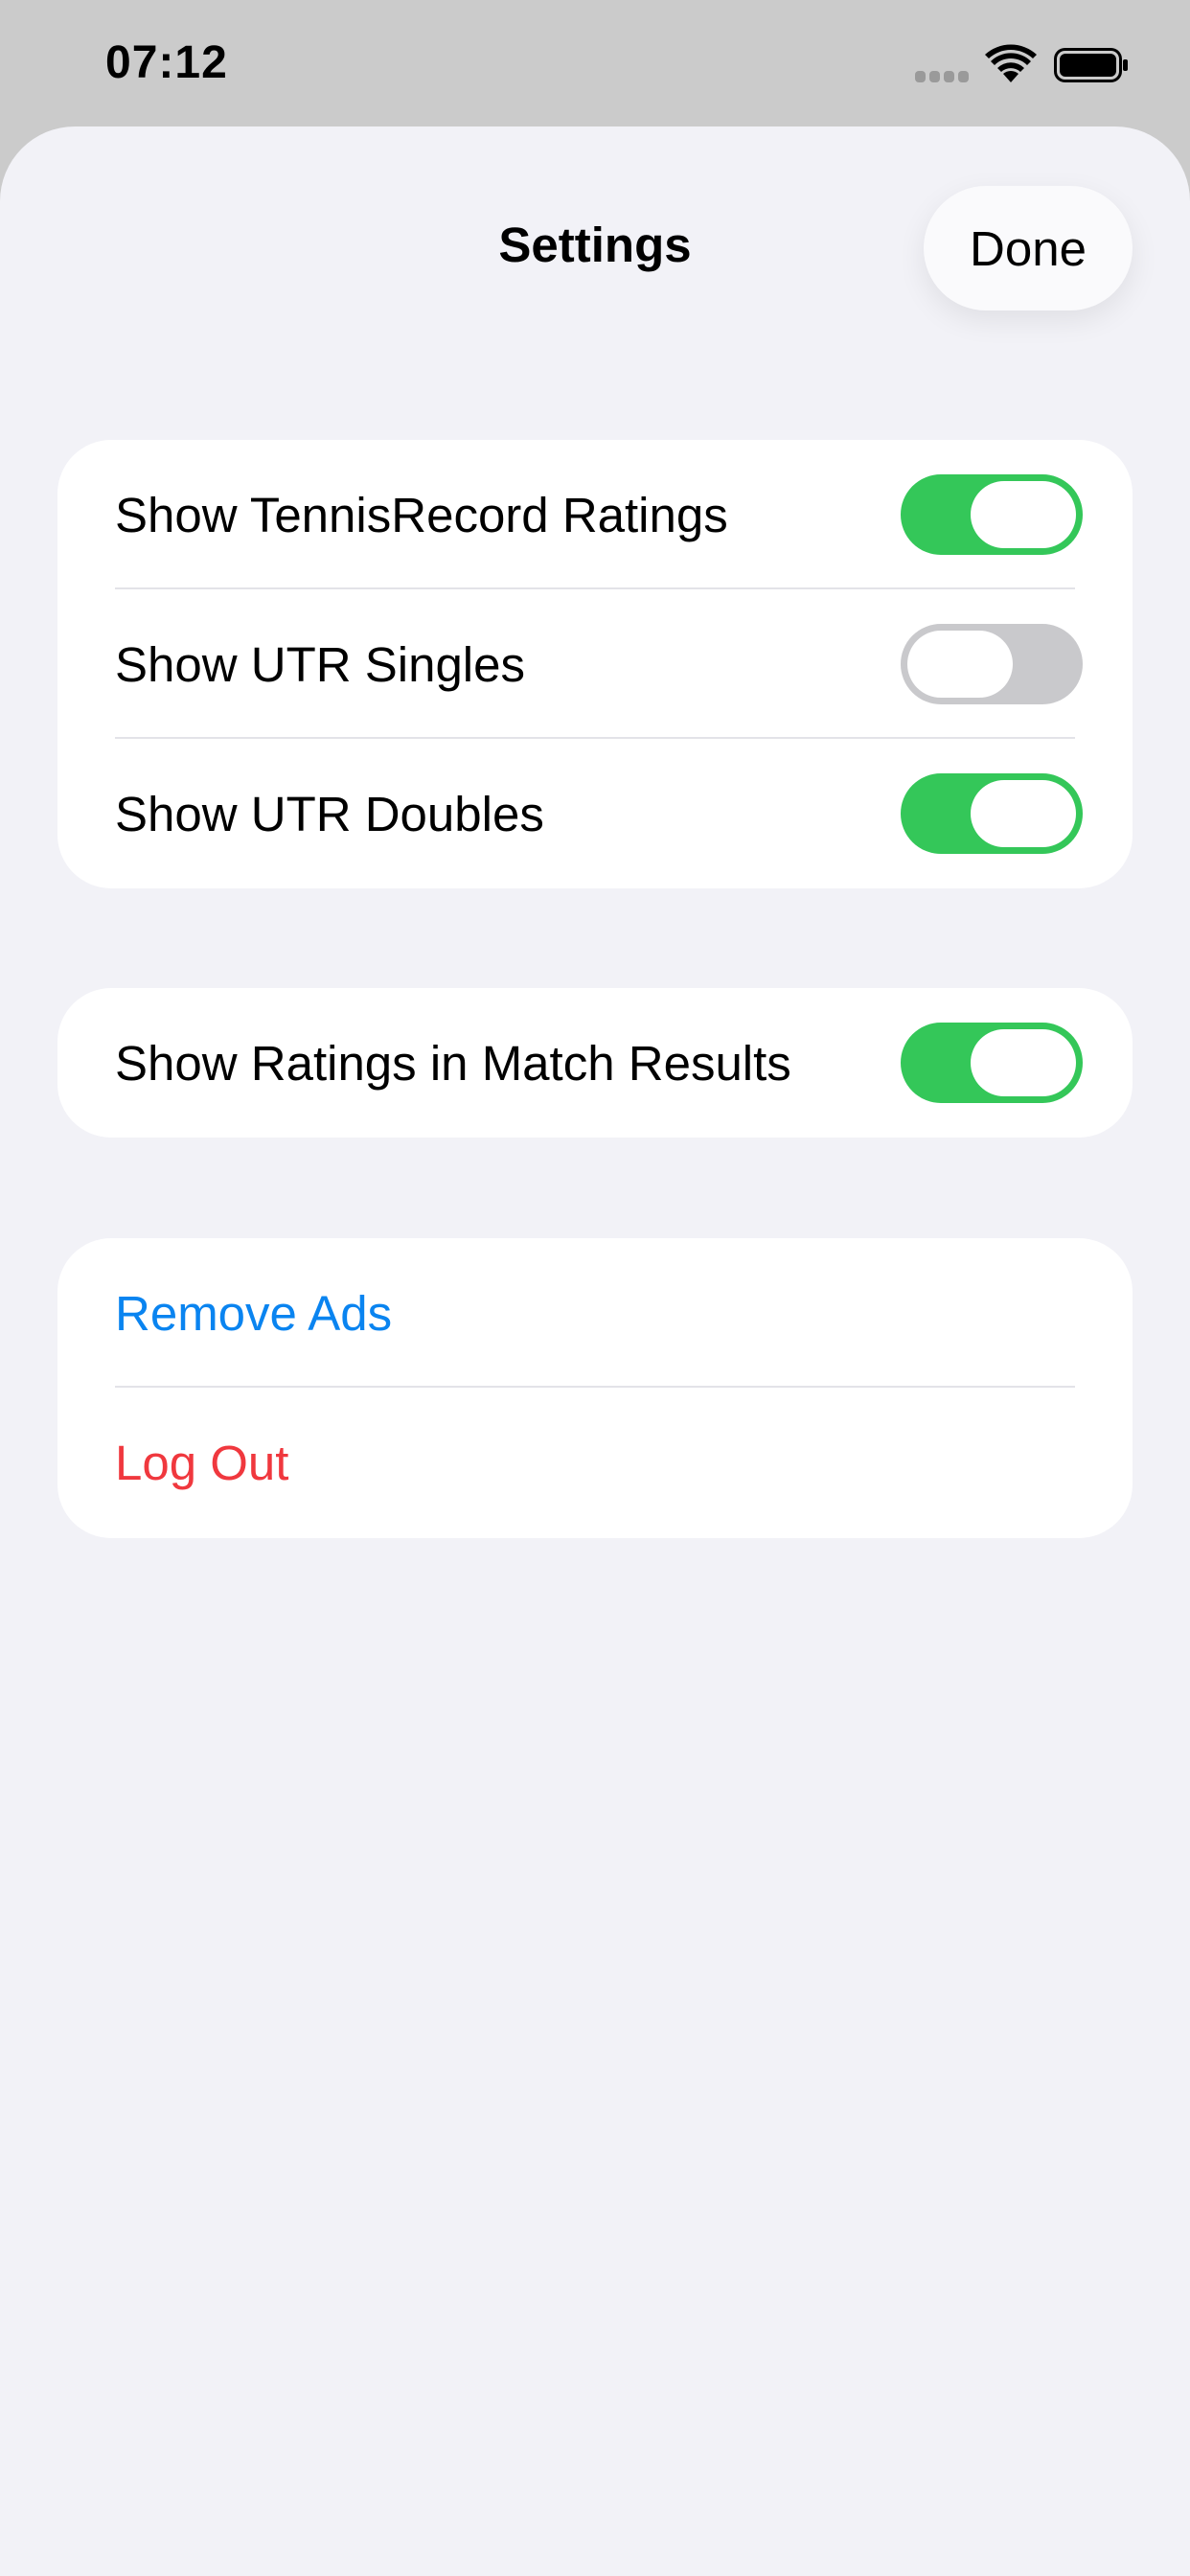 The image size is (1190, 2576). Describe the element at coordinates (1011, 63) in the screenshot. I see `wifi-icon` at that location.